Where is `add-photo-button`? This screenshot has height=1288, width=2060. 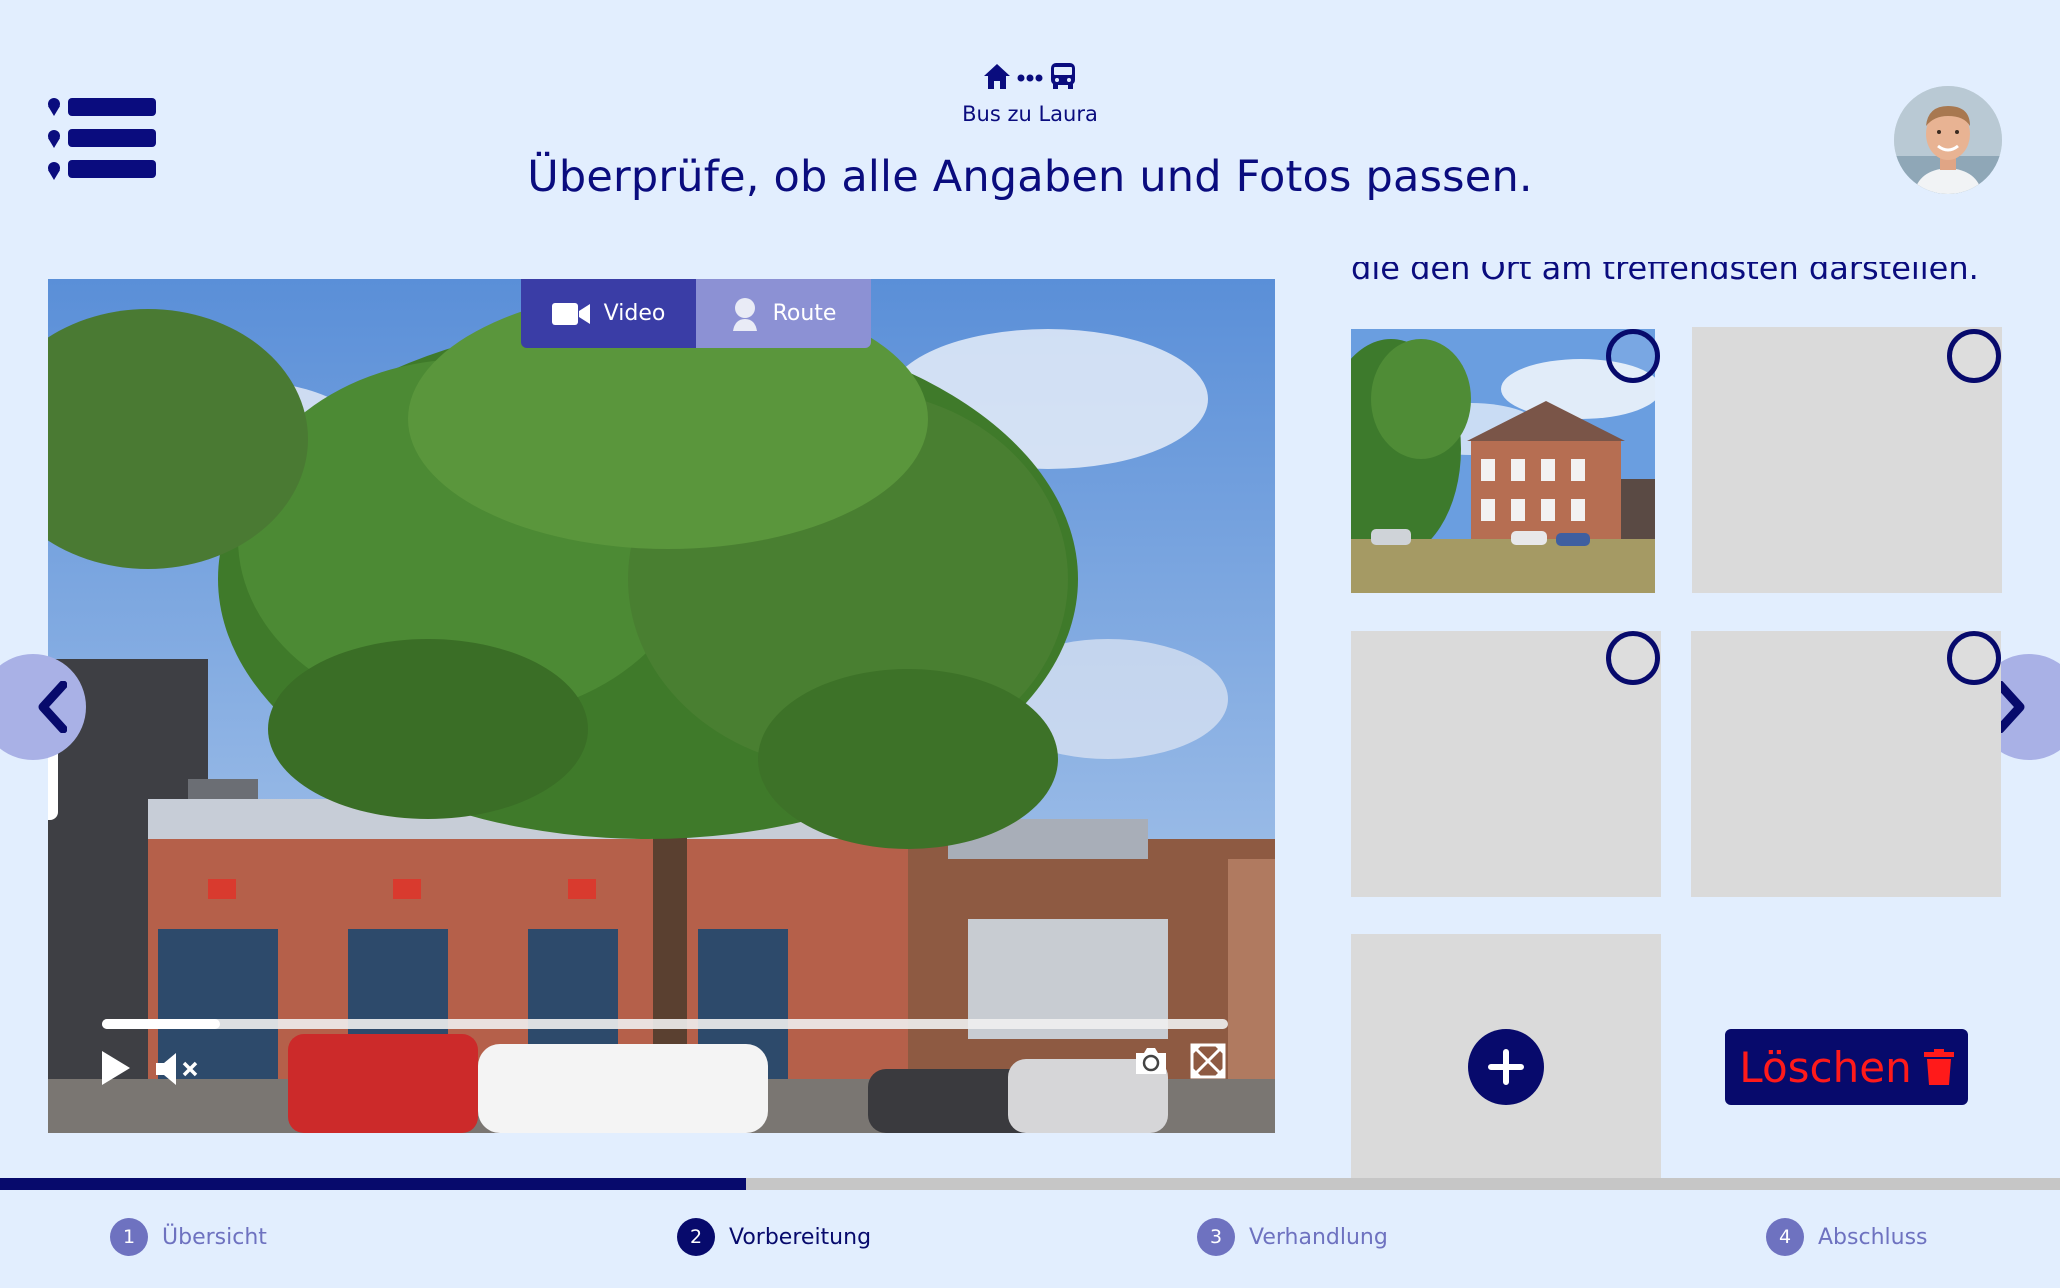
add-photo-button is located at coordinates (1506, 1067).